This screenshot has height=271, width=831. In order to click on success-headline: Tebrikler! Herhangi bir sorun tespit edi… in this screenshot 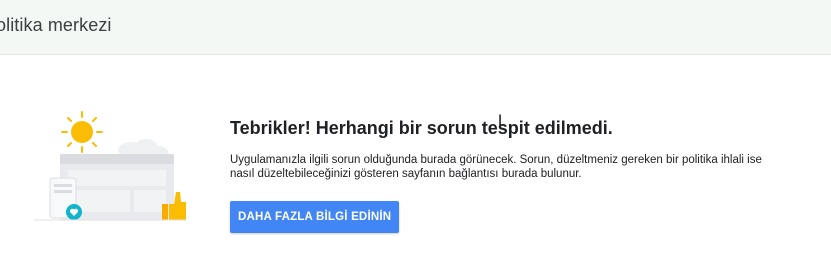, I will do `click(421, 128)`.